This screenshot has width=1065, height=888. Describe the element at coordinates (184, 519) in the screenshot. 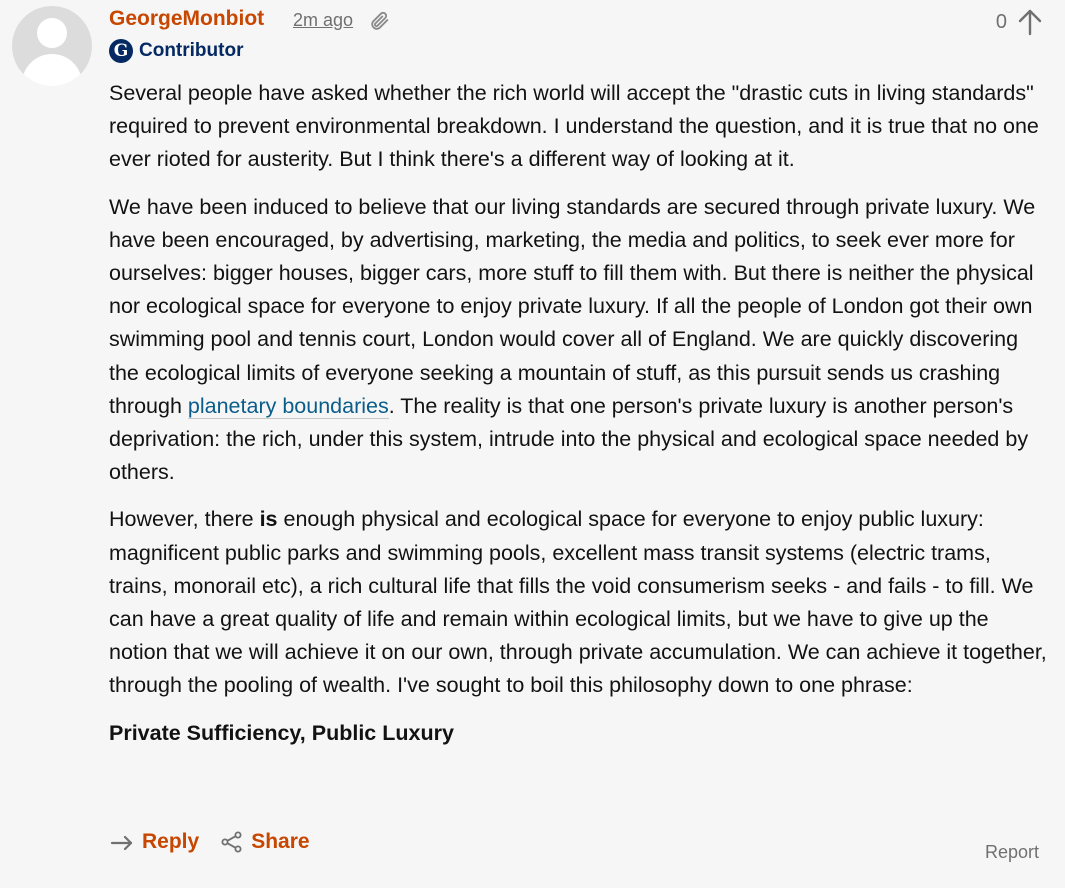

I see `paragraph-3-text-start: However, there` at that location.